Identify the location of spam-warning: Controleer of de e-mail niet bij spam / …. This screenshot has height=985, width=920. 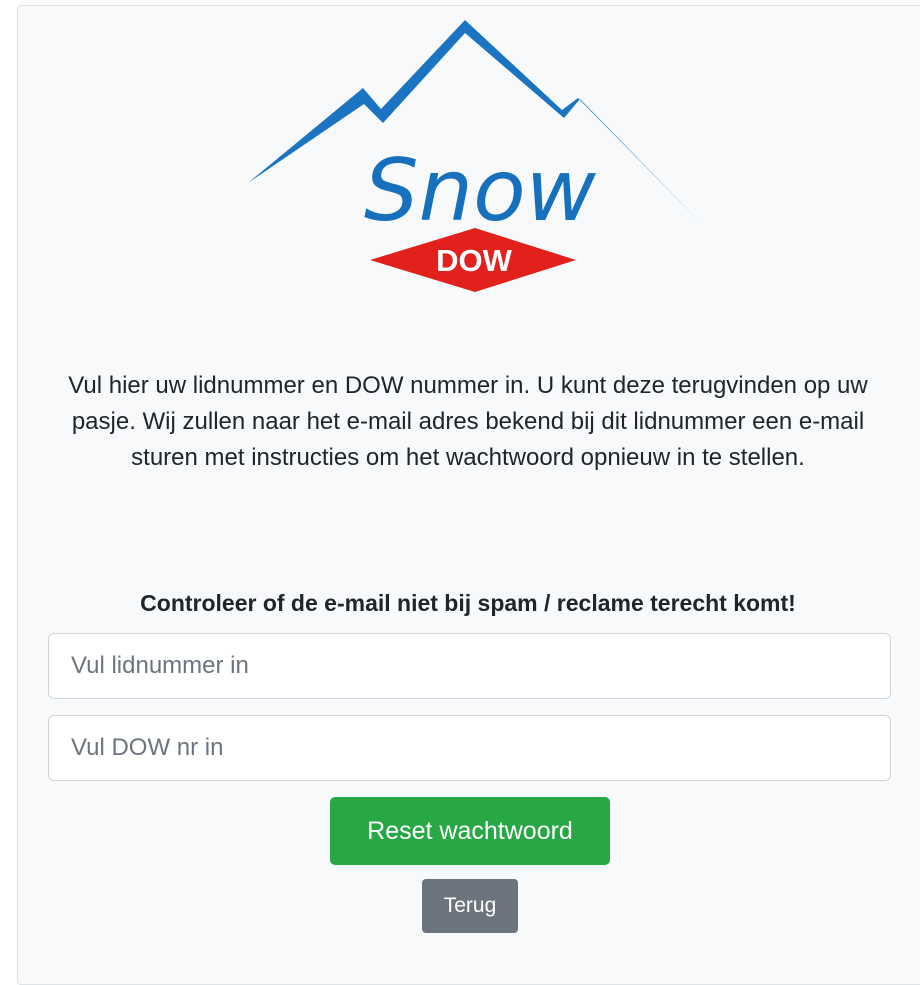
(468, 603).